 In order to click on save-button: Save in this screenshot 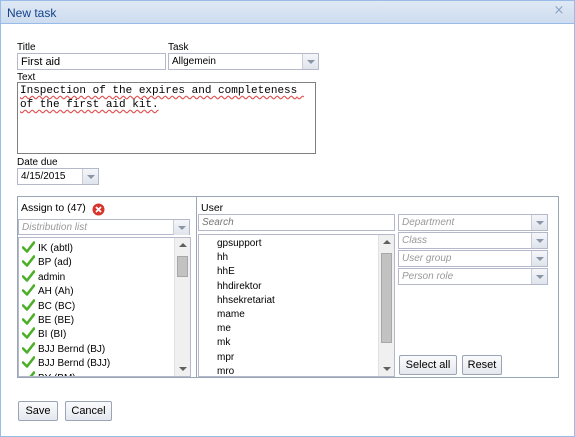, I will do `click(38, 411)`.